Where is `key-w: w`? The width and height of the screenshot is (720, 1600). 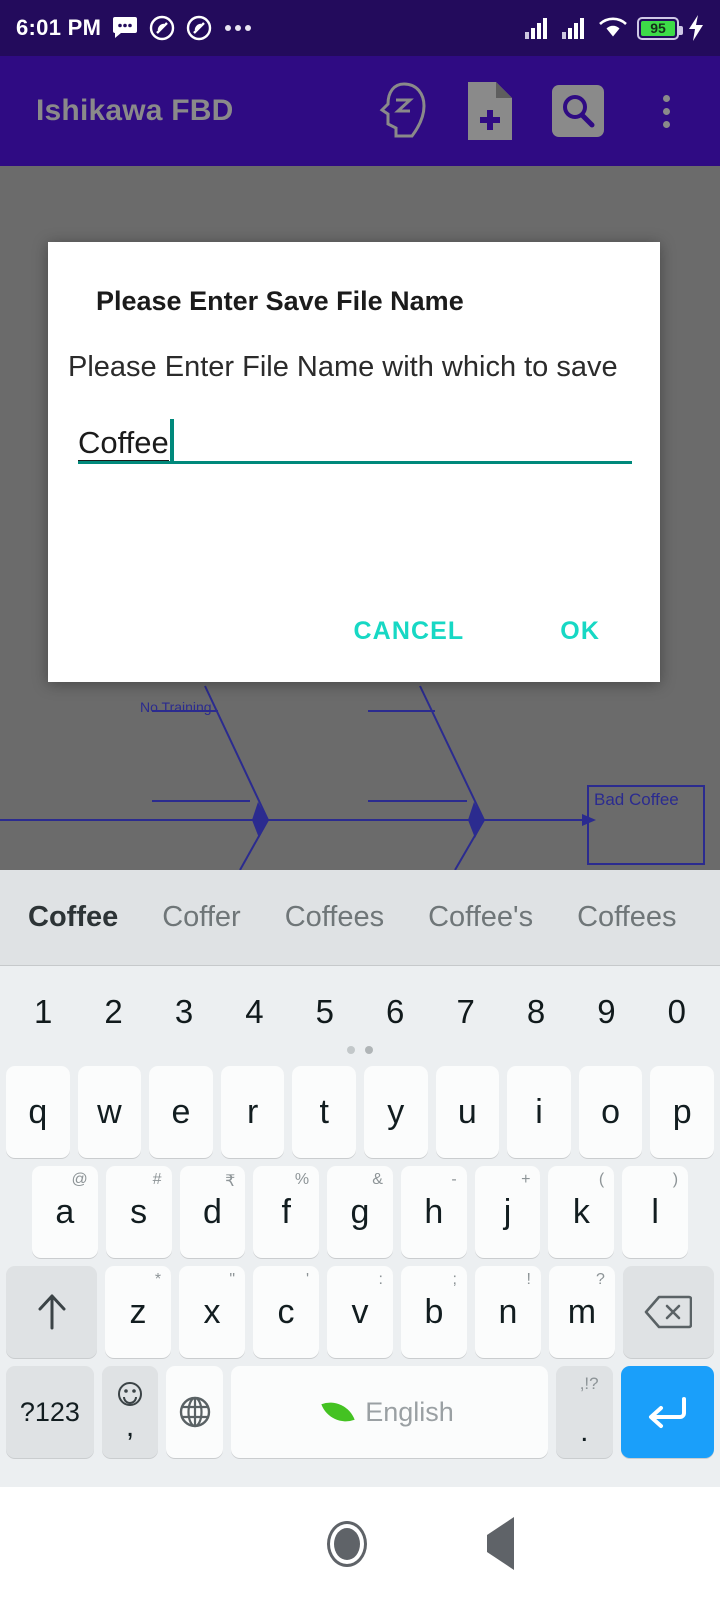 key-w: w is located at coordinates (109, 1112).